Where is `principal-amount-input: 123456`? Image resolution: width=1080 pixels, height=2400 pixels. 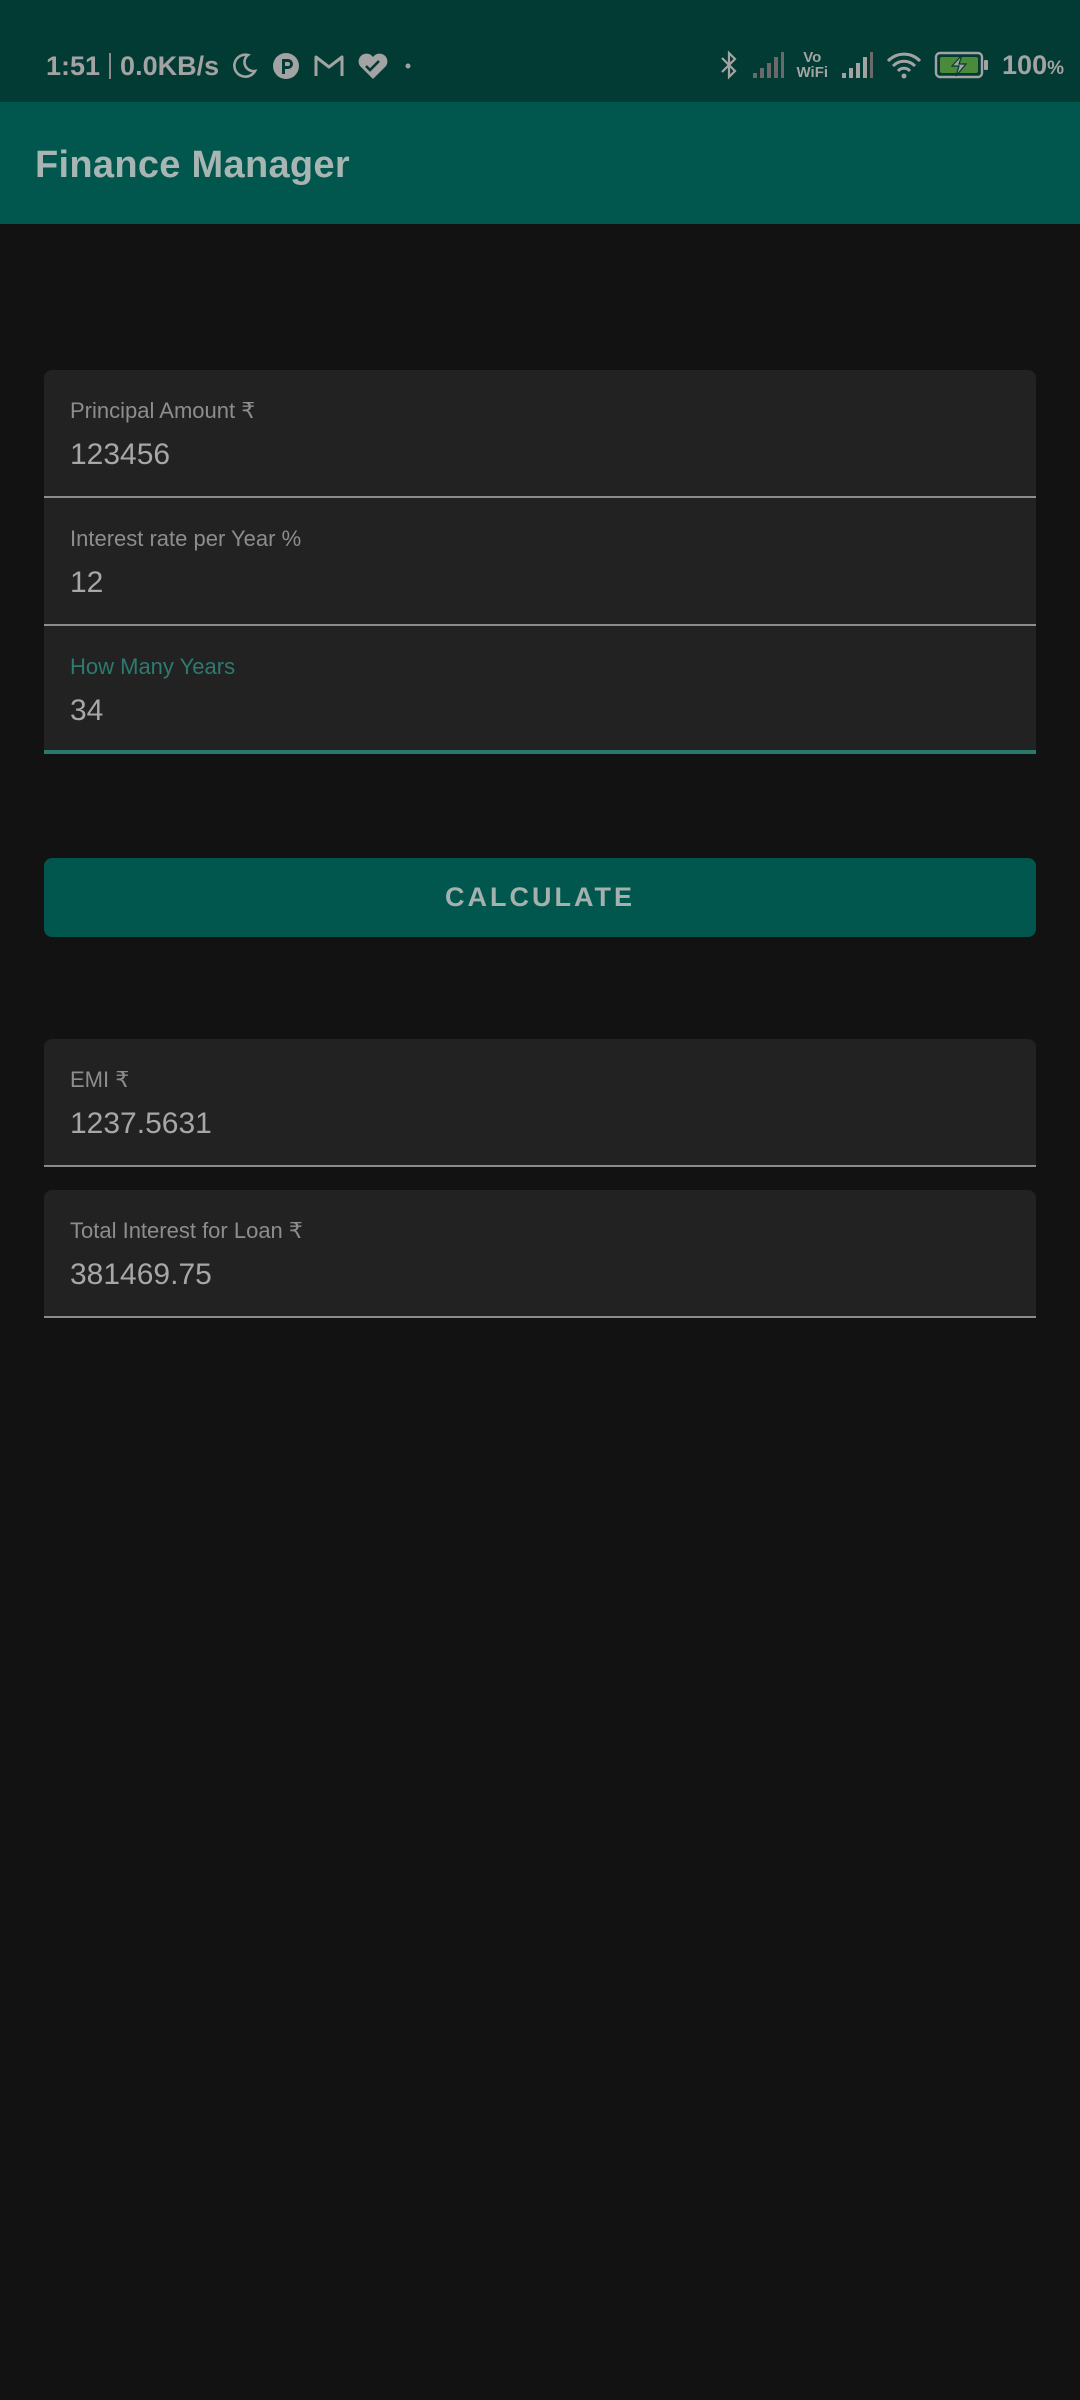 principal-amount-input: 123456 is located at coordinates (120, 455).